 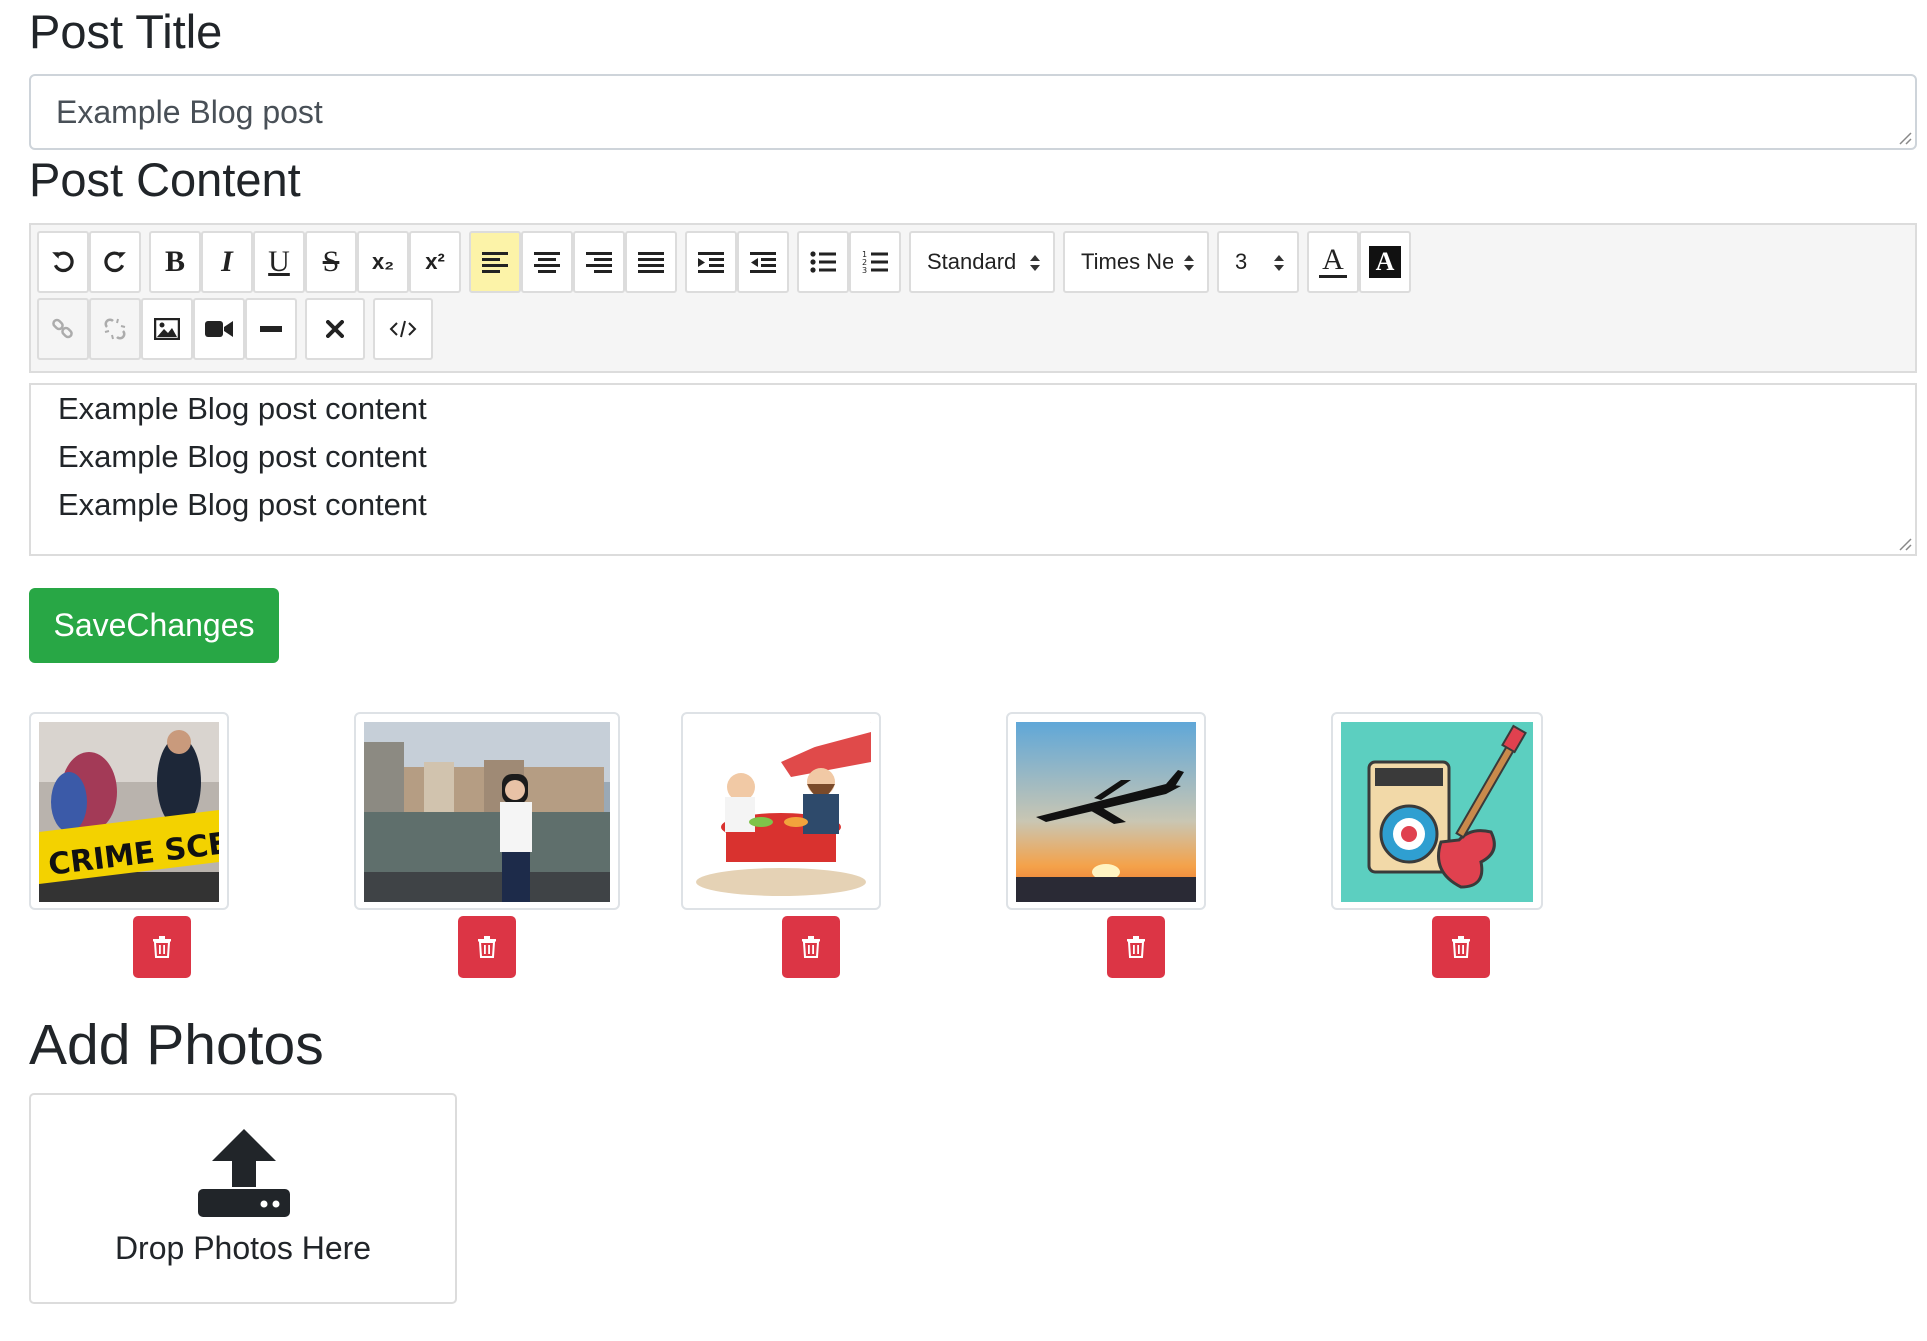 I want to click on post-content-heading: Post Content, so click(x=165, y=179).